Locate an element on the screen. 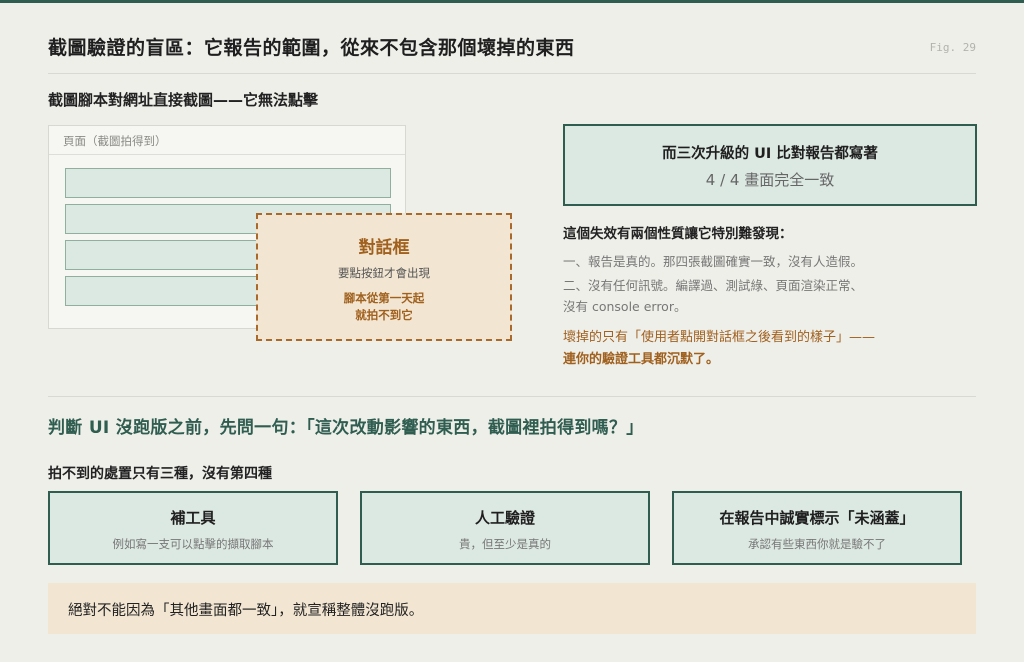  dialog-note-line: 腳本從第一天起 is located at coordinates (384, 298).